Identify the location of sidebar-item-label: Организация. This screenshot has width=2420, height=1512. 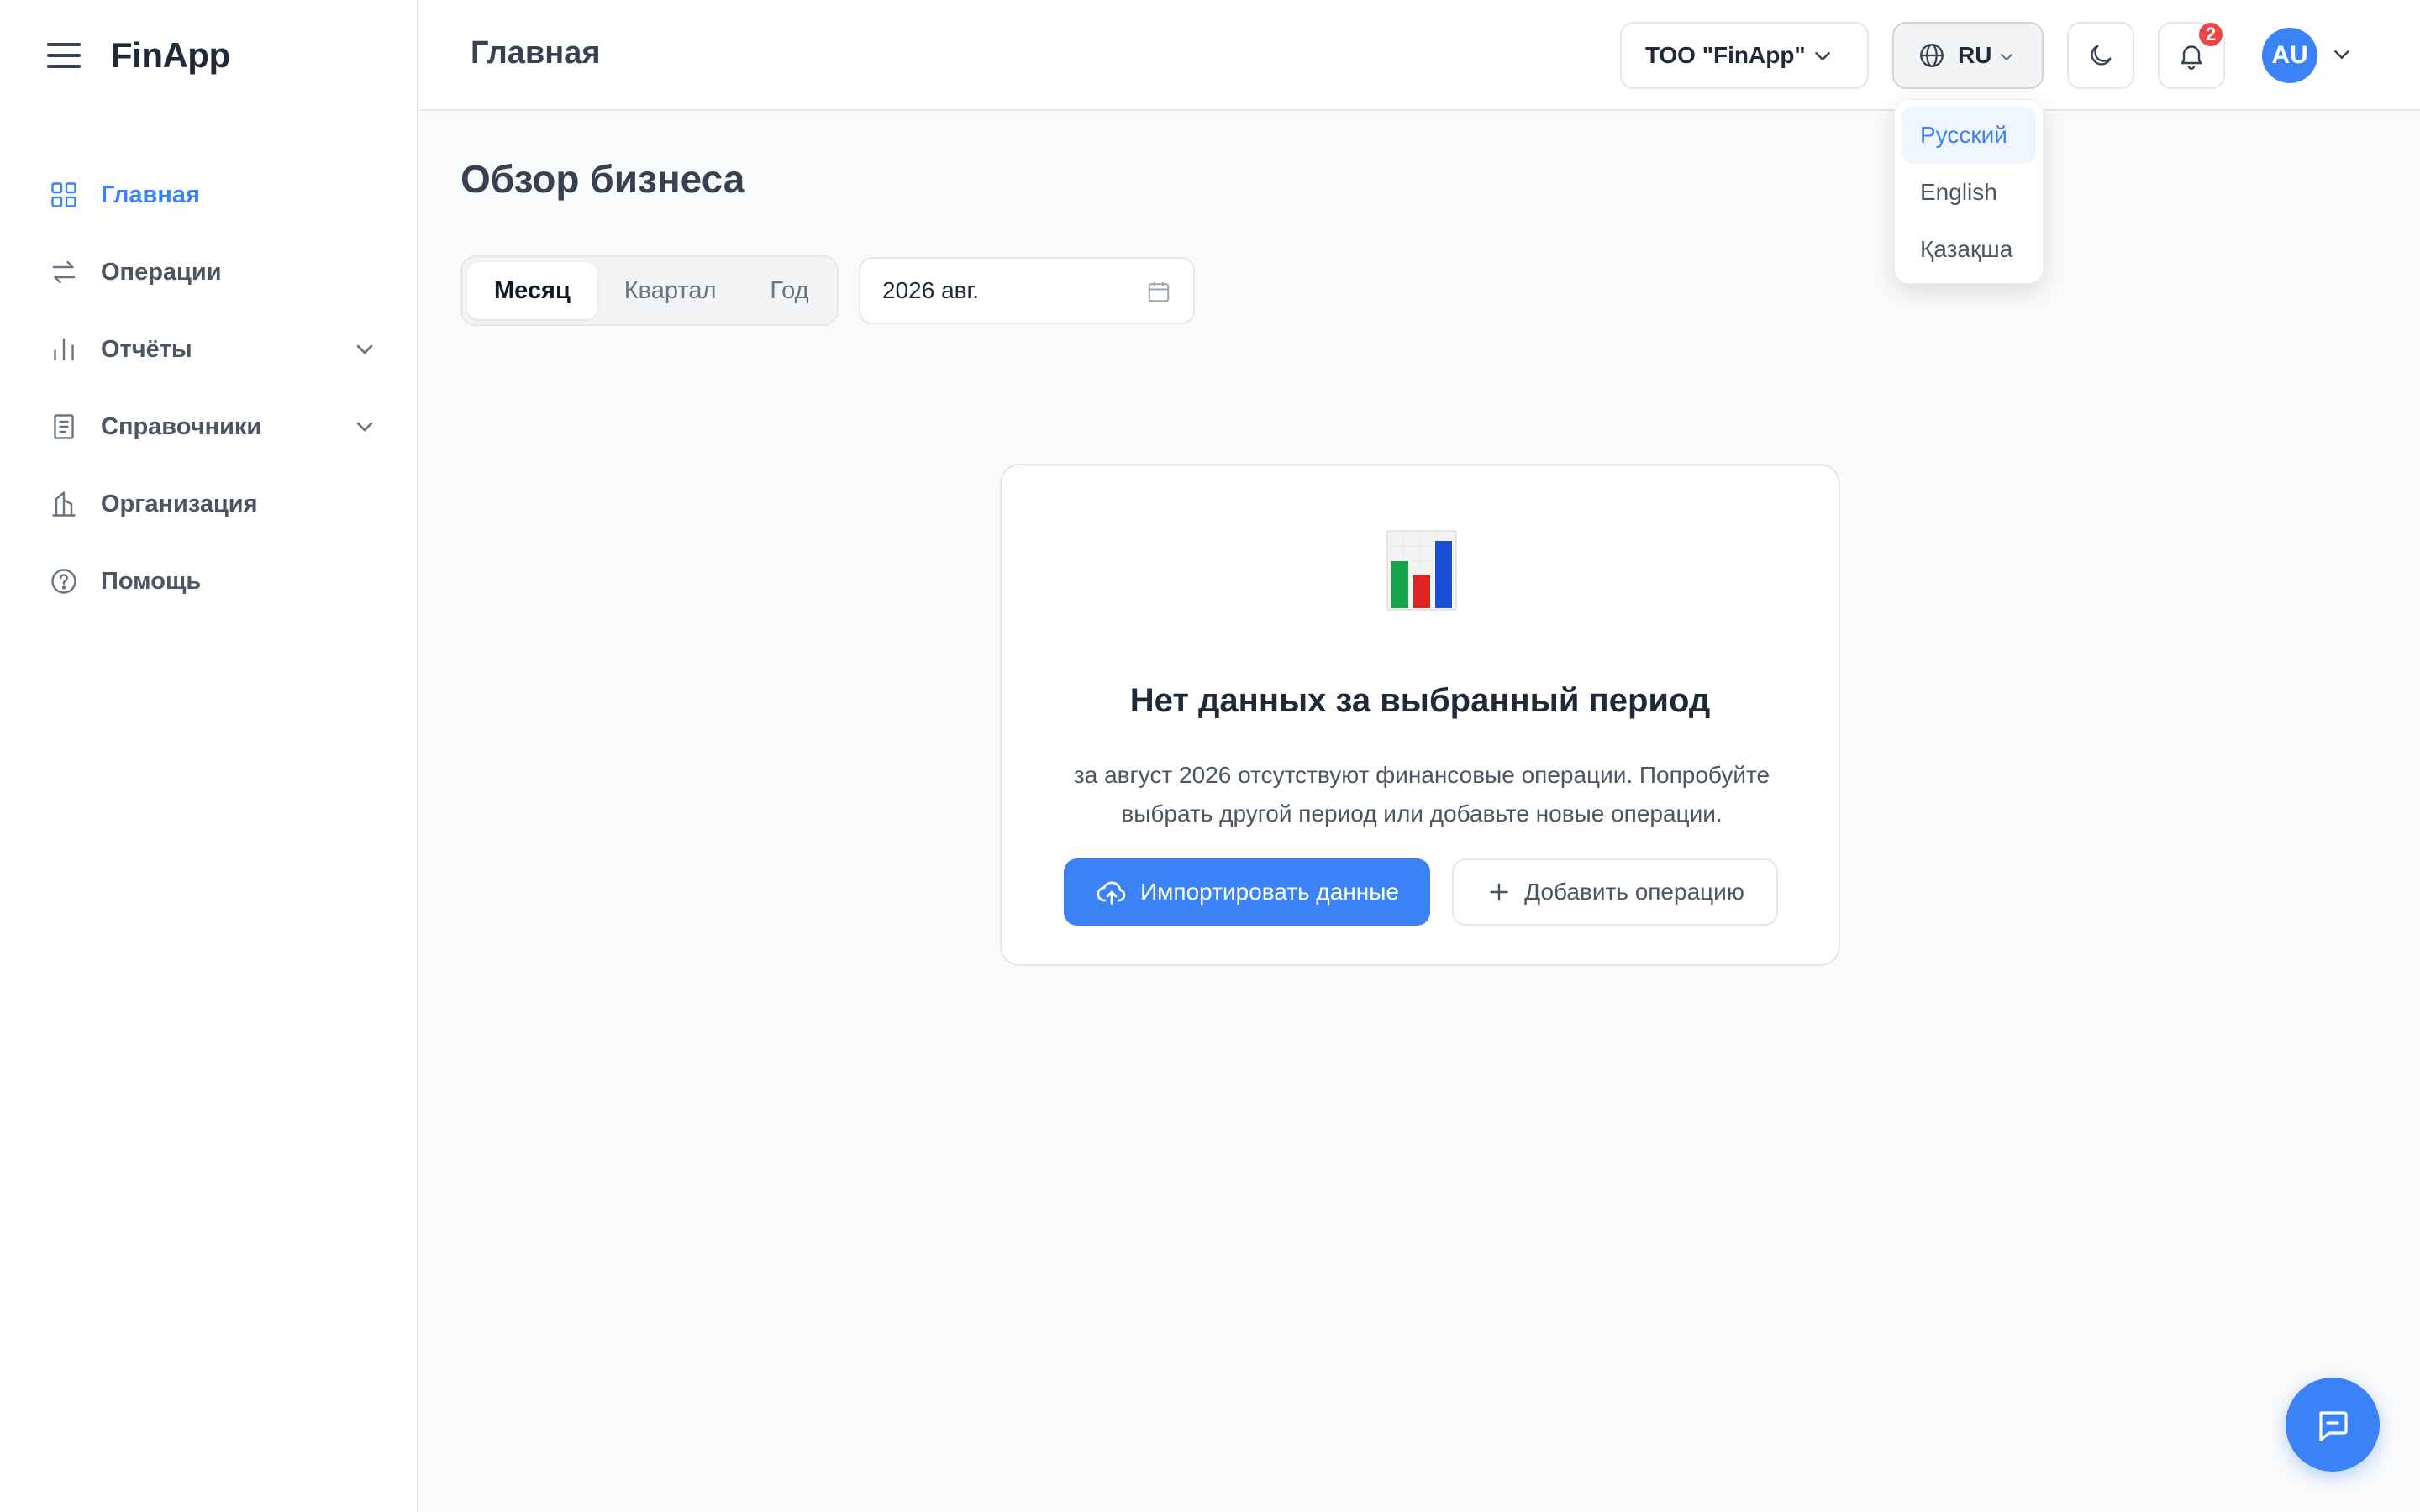
(180, 503).